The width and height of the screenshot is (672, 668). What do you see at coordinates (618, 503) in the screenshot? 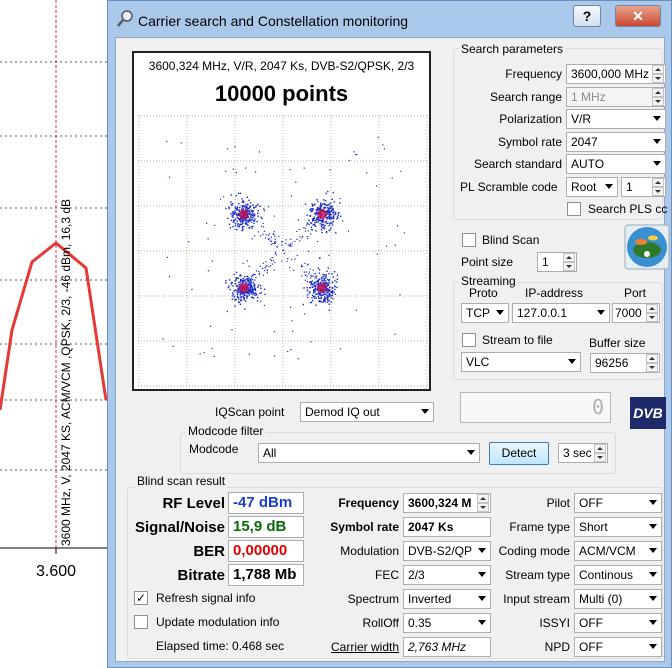
I see `pilot-select: OFF` at bounding box center [618, 503].